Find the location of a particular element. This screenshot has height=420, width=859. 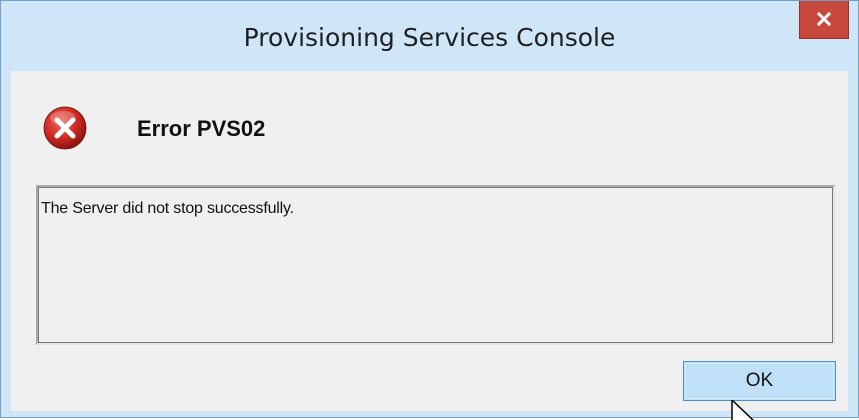

close-button is located at coordinates (824, 20).